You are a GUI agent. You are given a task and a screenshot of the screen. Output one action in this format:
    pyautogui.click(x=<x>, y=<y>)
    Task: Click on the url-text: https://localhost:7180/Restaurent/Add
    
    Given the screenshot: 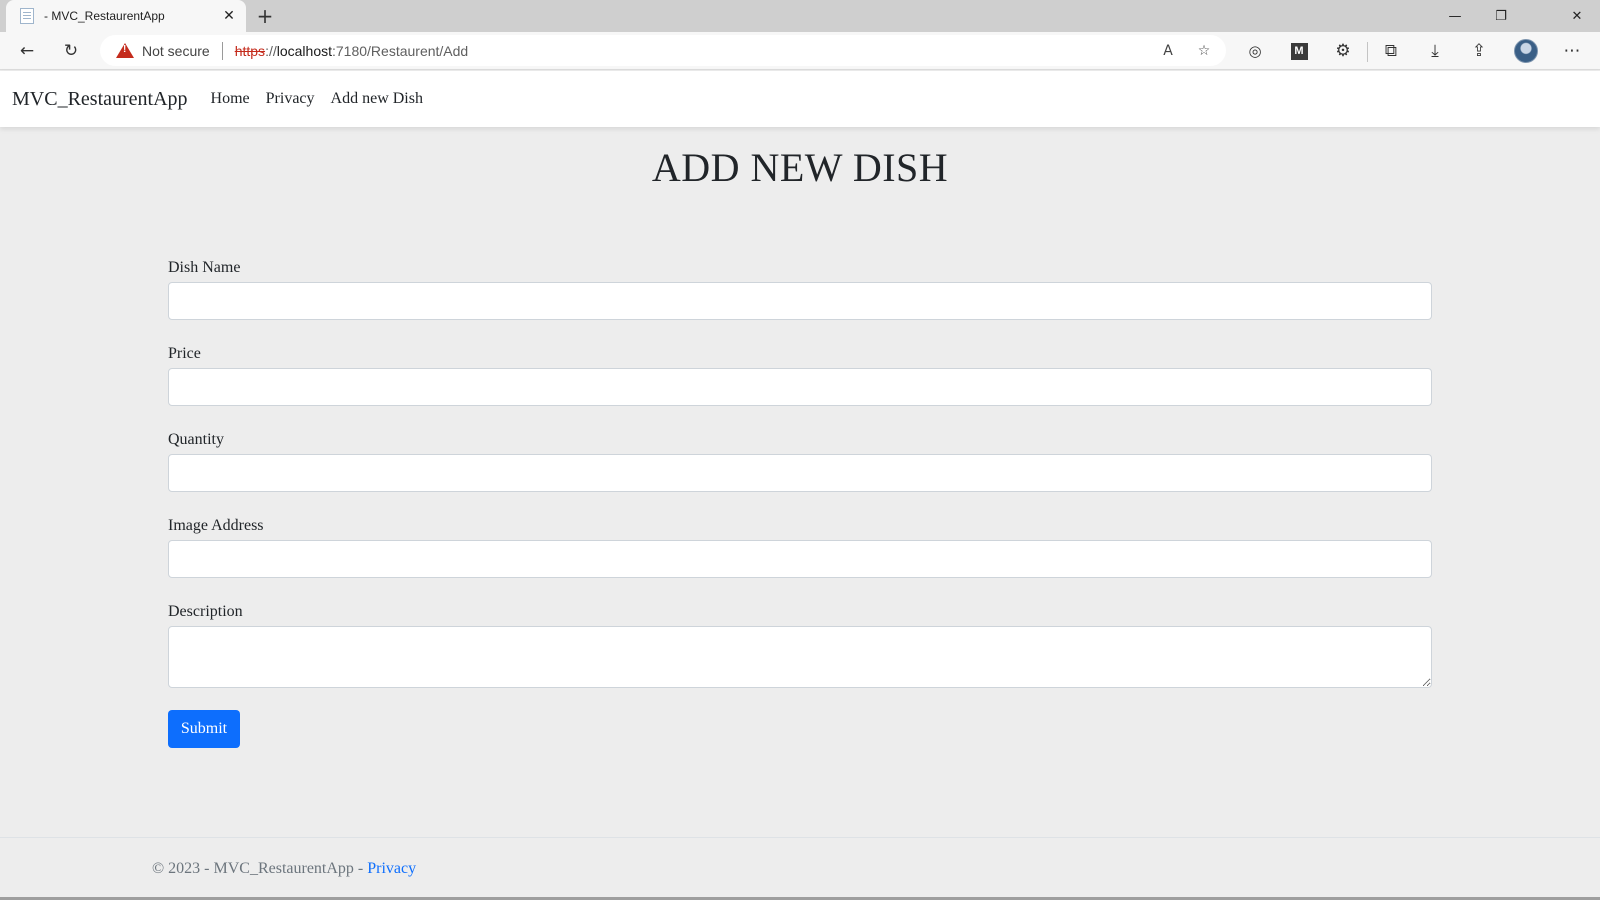 What is the action you would take?
    pyautogui.click(x=352, y=51)
    